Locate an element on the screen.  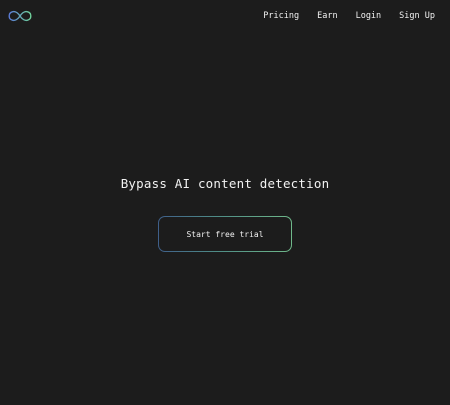
infinity-icon is located at coordinates (20, 16).